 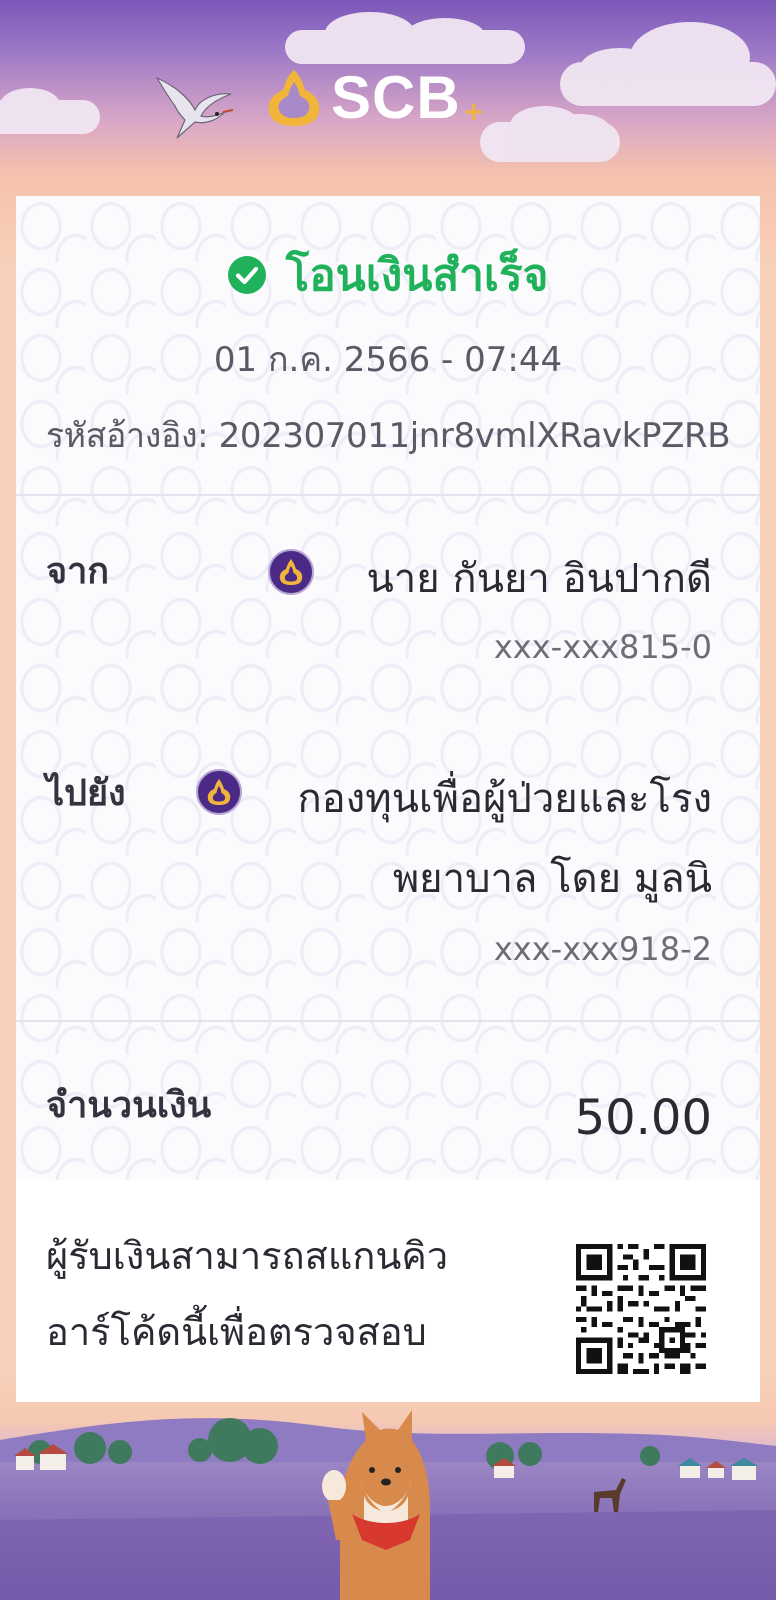 What do you see at coordinates (86, 793) in the screenshot?
I see `to-label: ไปยัง` at bounding box center [86, 793].